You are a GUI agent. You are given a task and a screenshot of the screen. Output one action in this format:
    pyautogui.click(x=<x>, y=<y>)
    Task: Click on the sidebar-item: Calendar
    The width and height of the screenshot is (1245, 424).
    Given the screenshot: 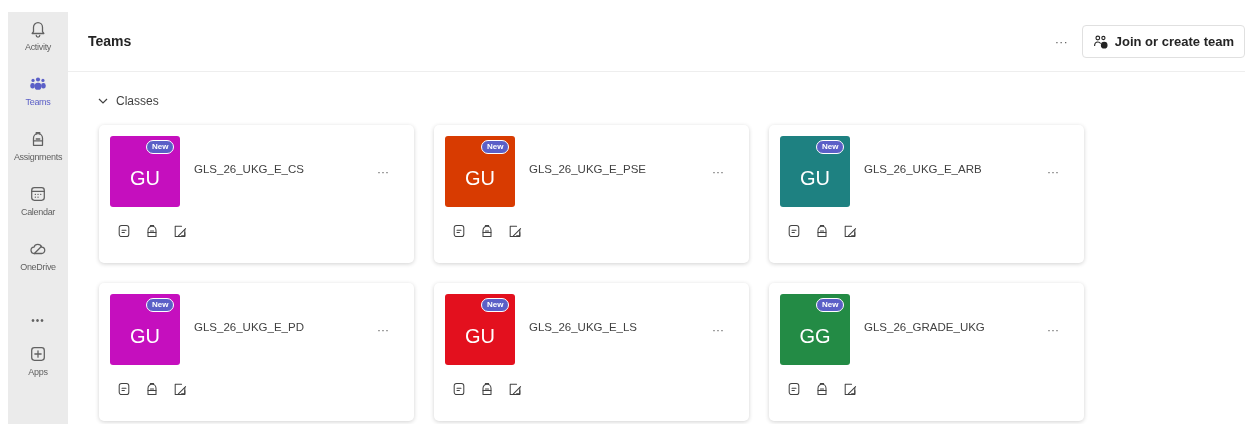 What is the action you would take?
    pyautogui.click(x=38, y=212)
    